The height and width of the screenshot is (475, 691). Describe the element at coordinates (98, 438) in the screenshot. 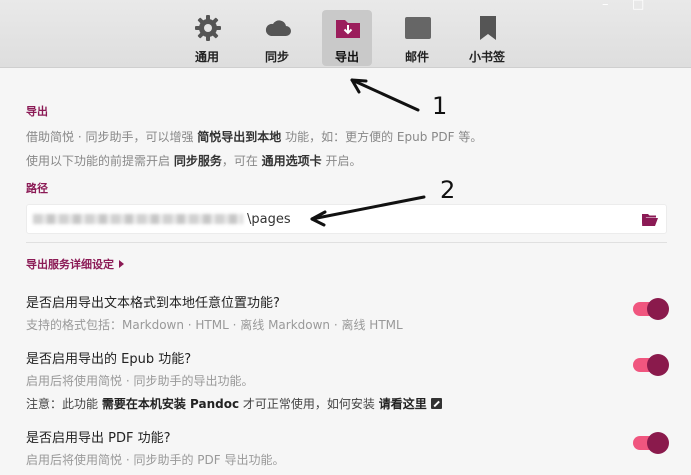

I see `setting-question-pdf: 是否启用导出 PDF 功能?` at that location.